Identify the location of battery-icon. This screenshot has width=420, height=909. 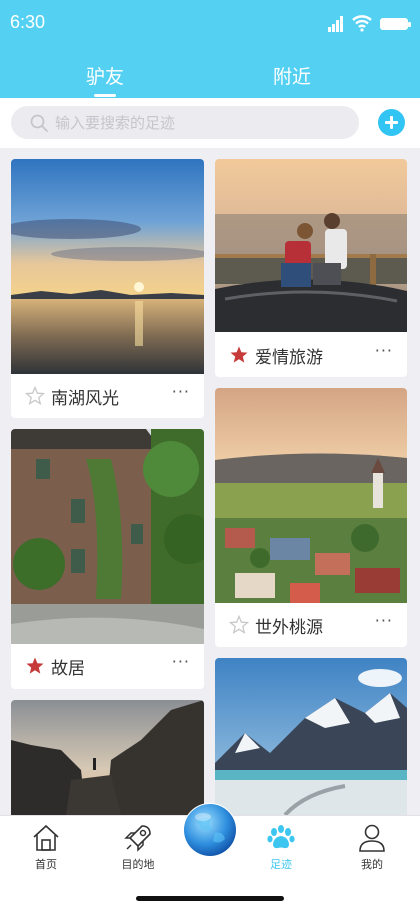
(395, 24).